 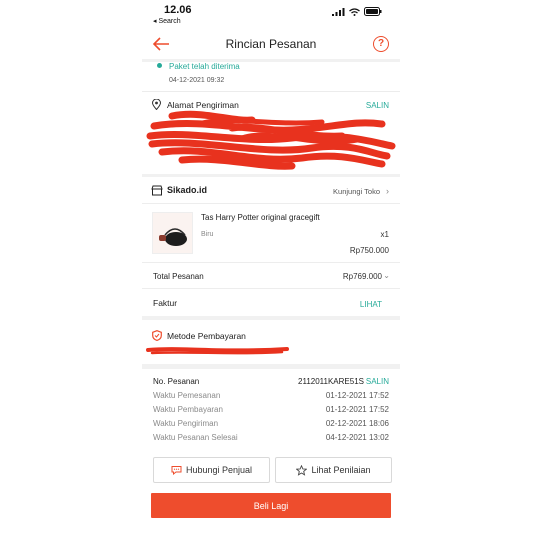 What do you see at coordinates (354, 11) in the screenshot?
I see `wifi-icon` at bounding box center [354, 11].